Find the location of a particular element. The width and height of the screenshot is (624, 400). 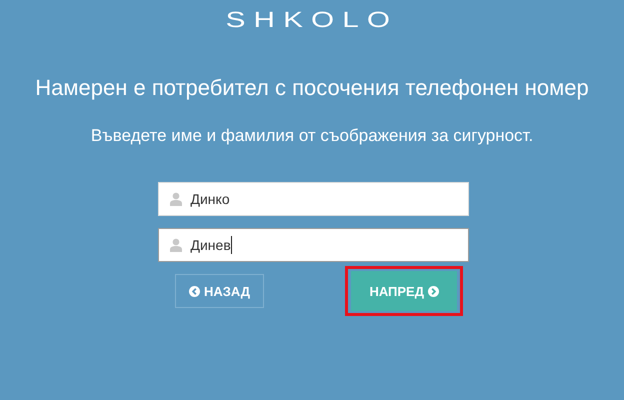

logo: SHKOLO is located at coordinates (312, 20).